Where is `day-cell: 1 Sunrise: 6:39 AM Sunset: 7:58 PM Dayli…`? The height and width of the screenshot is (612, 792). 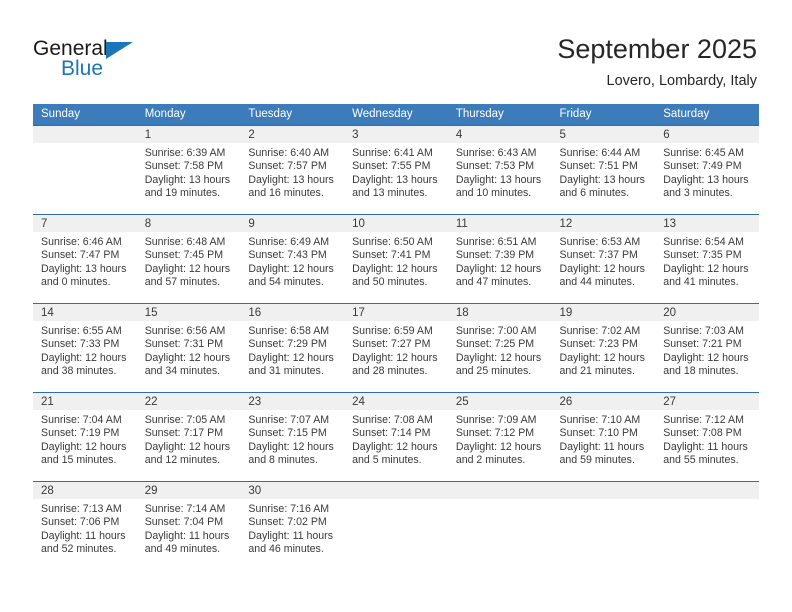
day-cell: 1 Sunrise: 6:39 AM Sunset: 7:58 PM Dayli… is located at coordinates (188, 170).